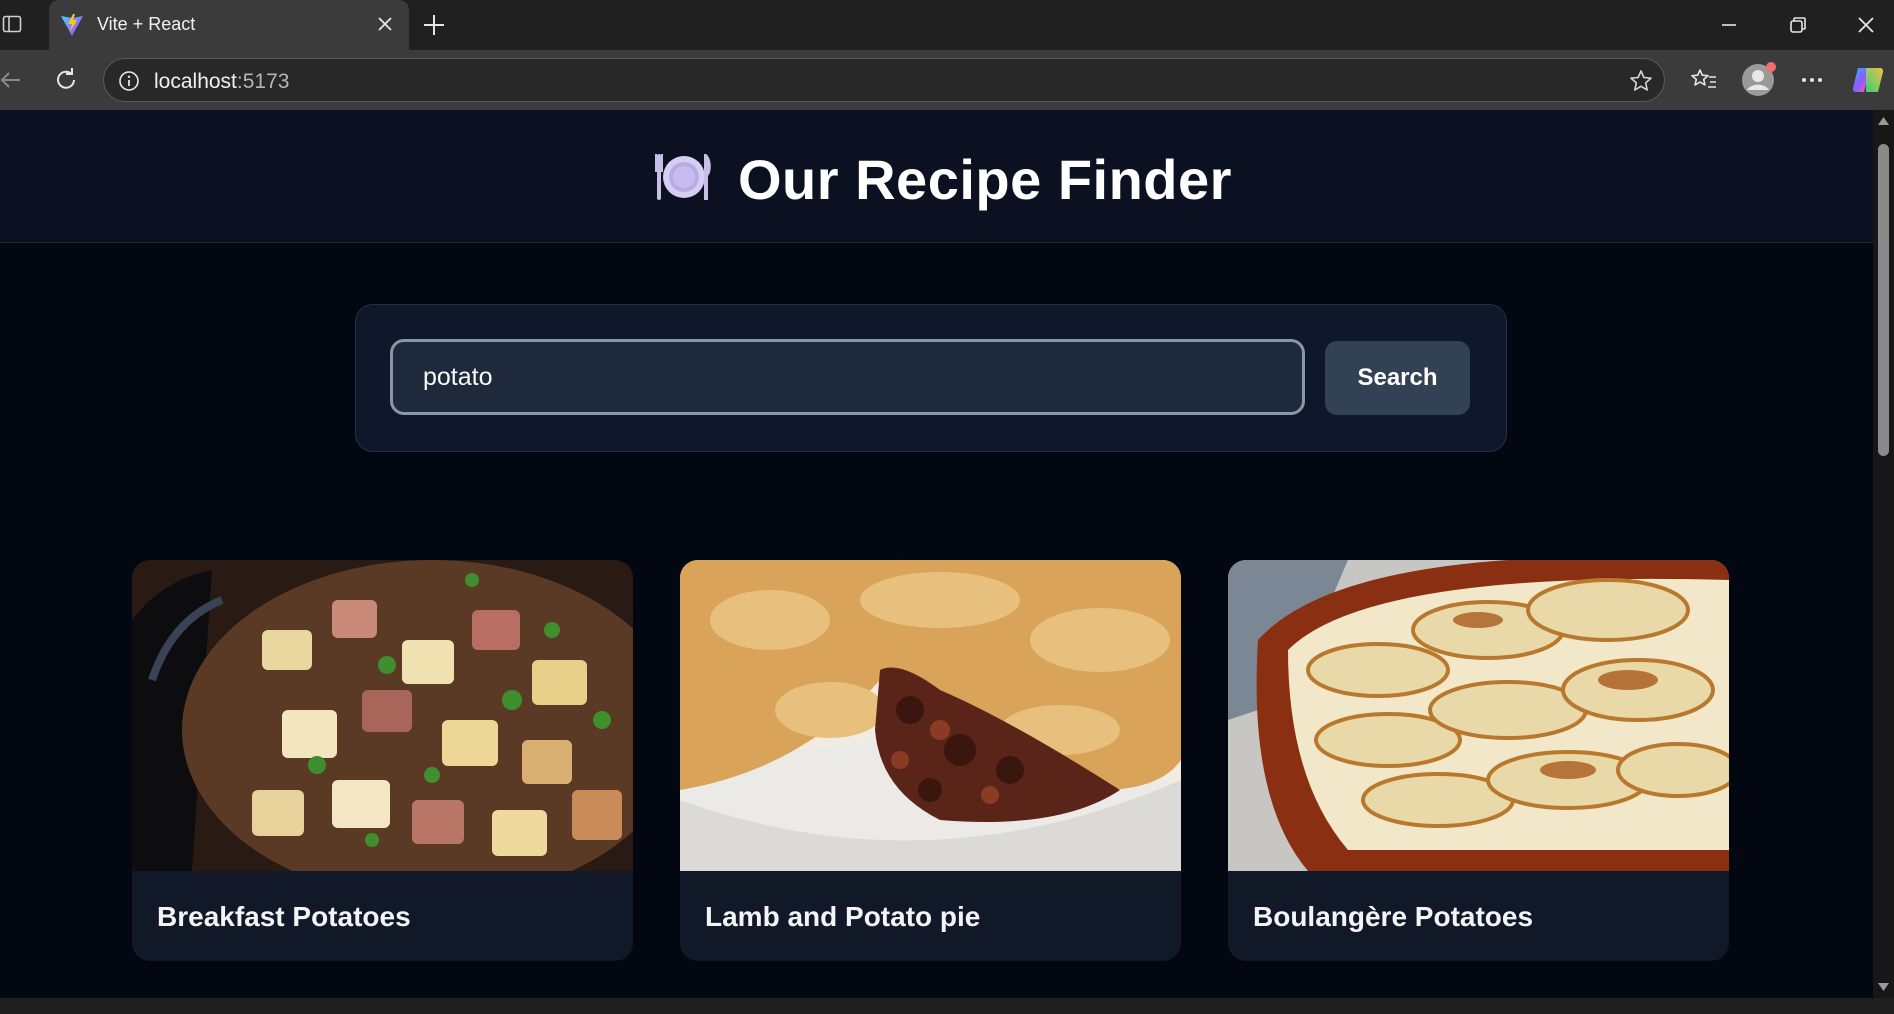 The width and height of the screenshot is (1894, 1014). Describe the element at coordinates (843, 916) in the screenshot. I see `recipe-title: Lamb and Potato pie` at that location.